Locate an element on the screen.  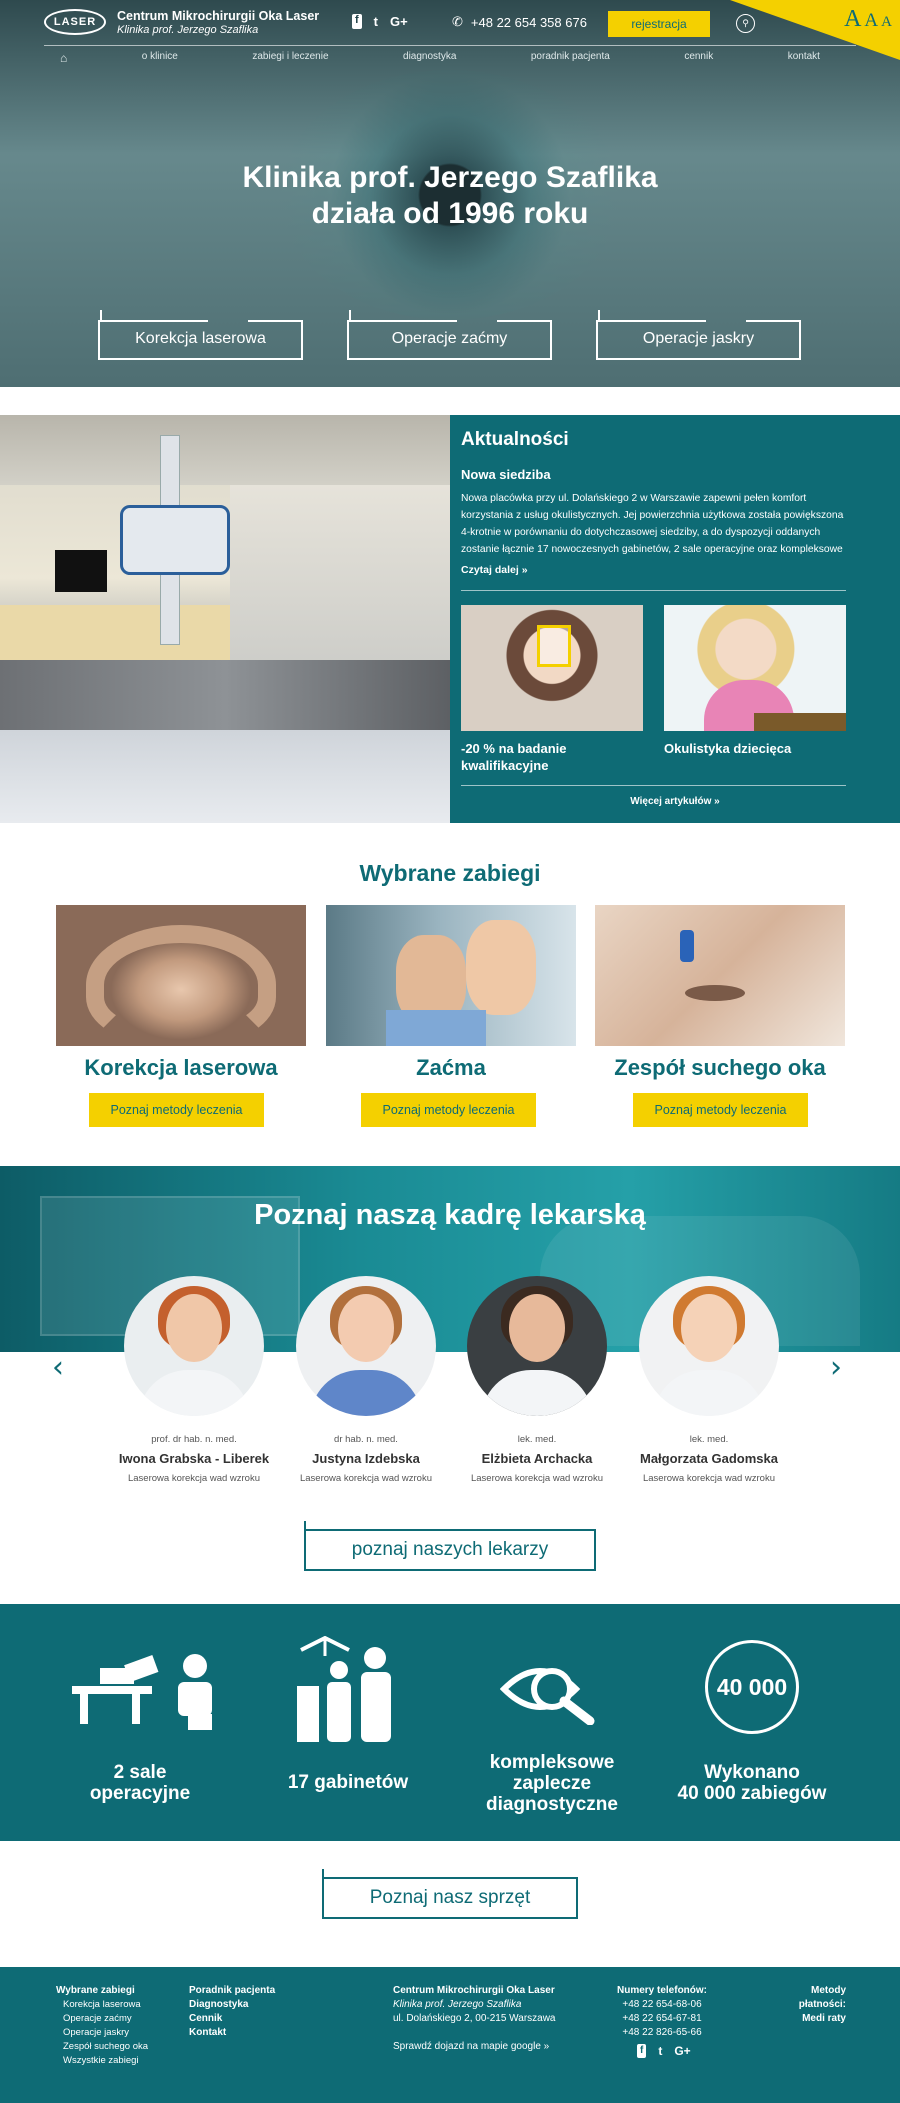
footer-link: Wszystkie zabiegi is located at coordinates (102, 2061).